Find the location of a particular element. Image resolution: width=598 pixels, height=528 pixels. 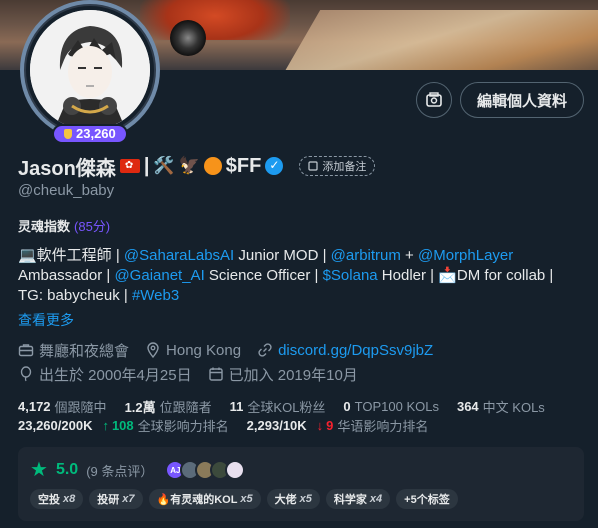

top100-count: 0 TOP100 KOLs is located at coordinates (391, 406).